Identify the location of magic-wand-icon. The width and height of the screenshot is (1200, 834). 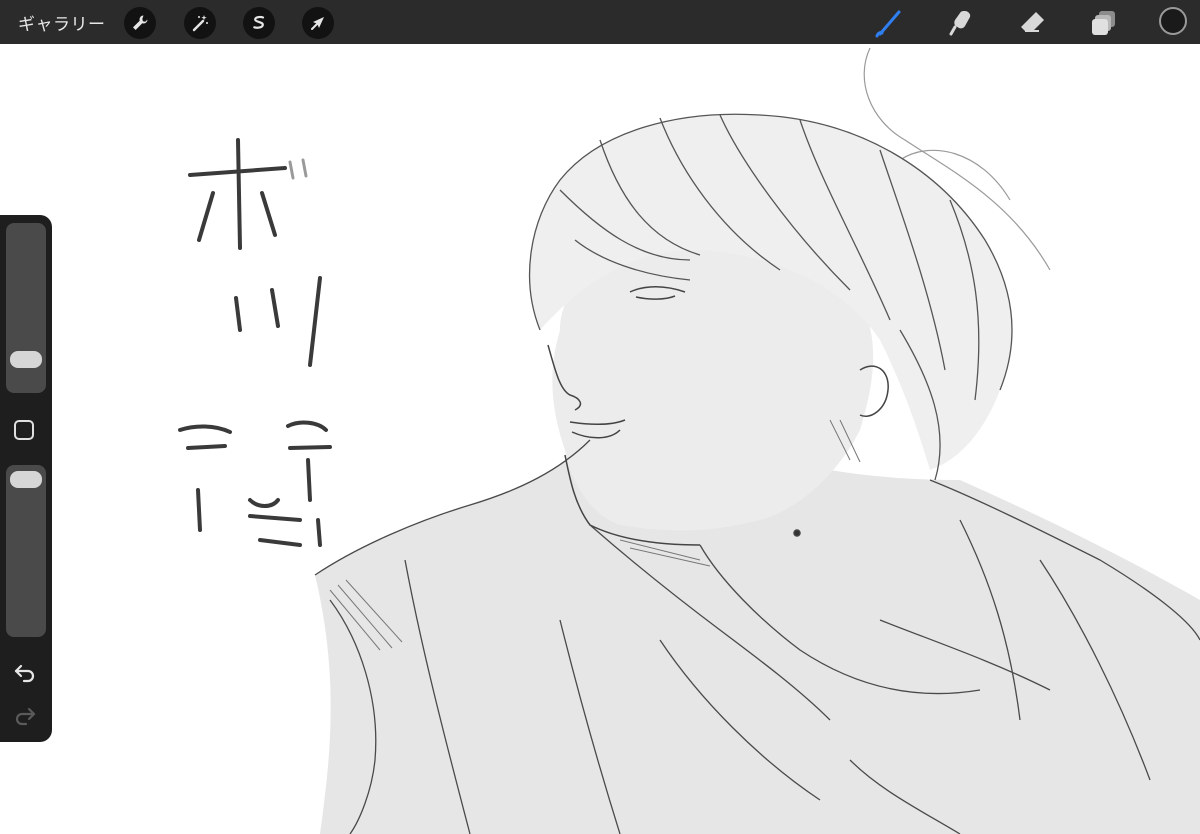
(200, 23).